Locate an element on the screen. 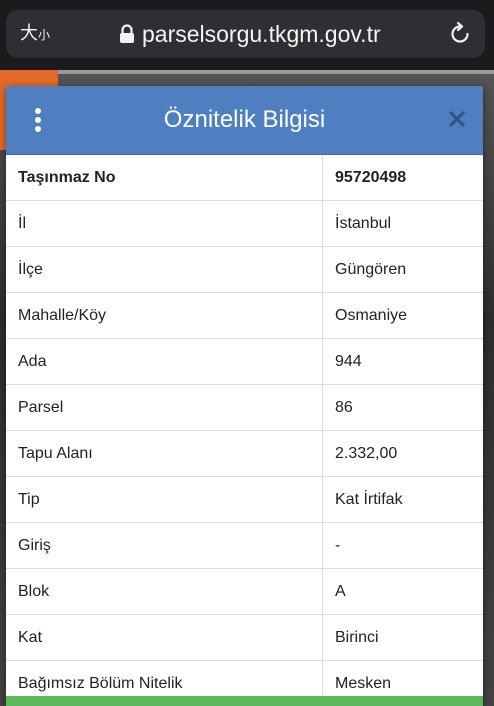 This screenshot has width=494, height=706. table-row: Mahalle/Köy Osmaniye is located at coordinates (244, 315).